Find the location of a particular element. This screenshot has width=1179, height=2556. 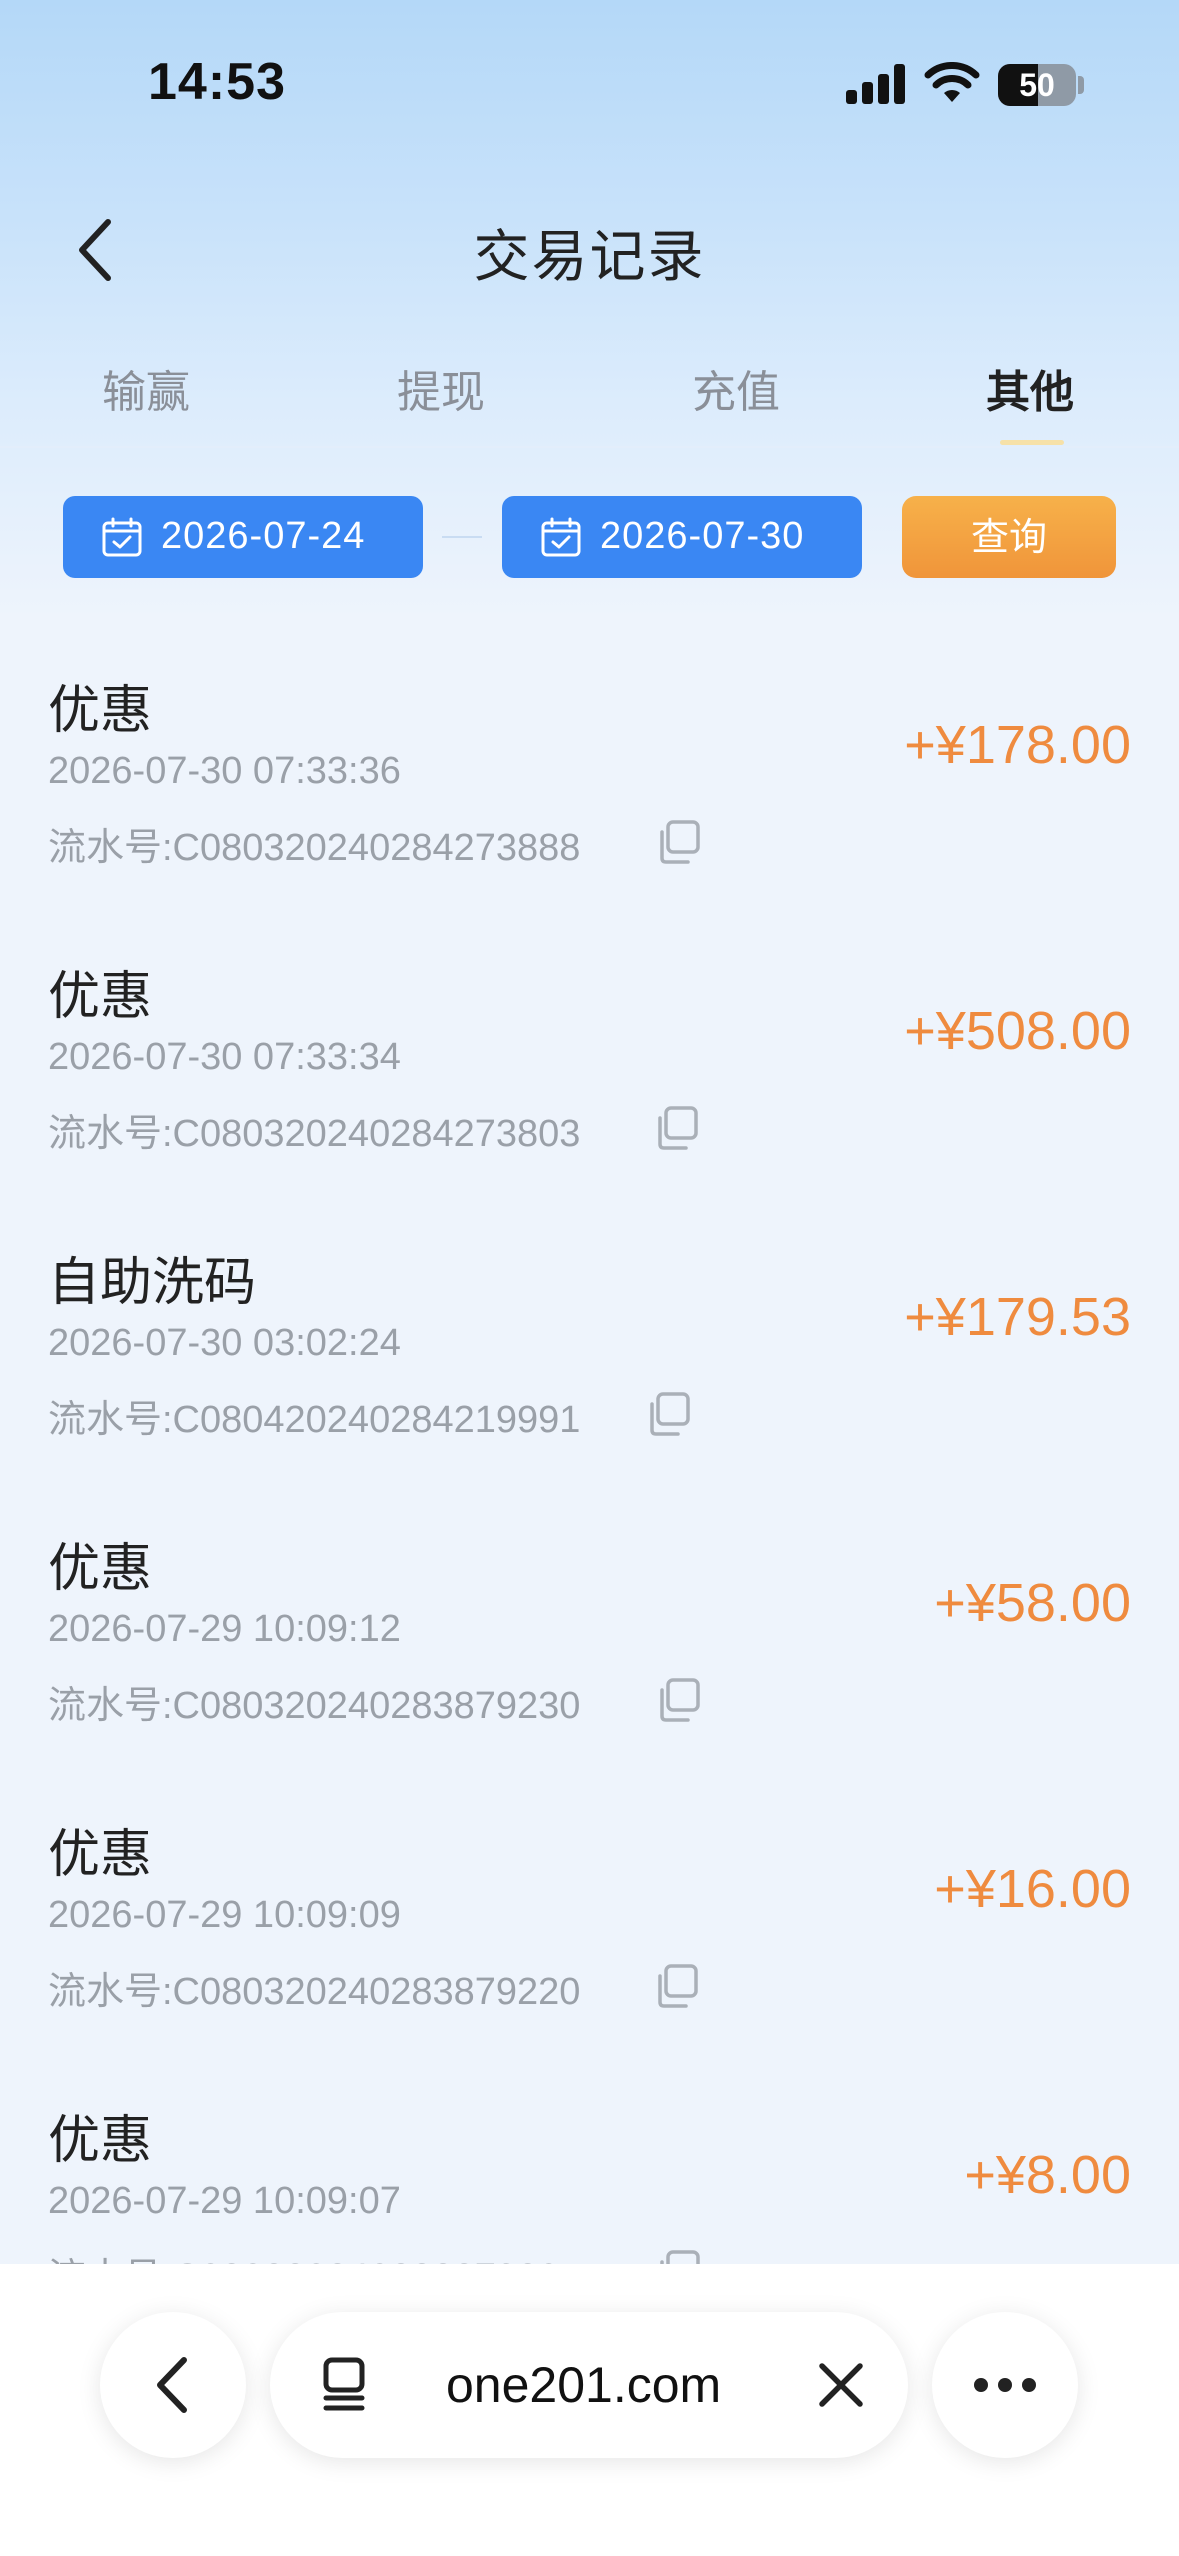

query-button: 查询 is located at coordinates (1009, 537).